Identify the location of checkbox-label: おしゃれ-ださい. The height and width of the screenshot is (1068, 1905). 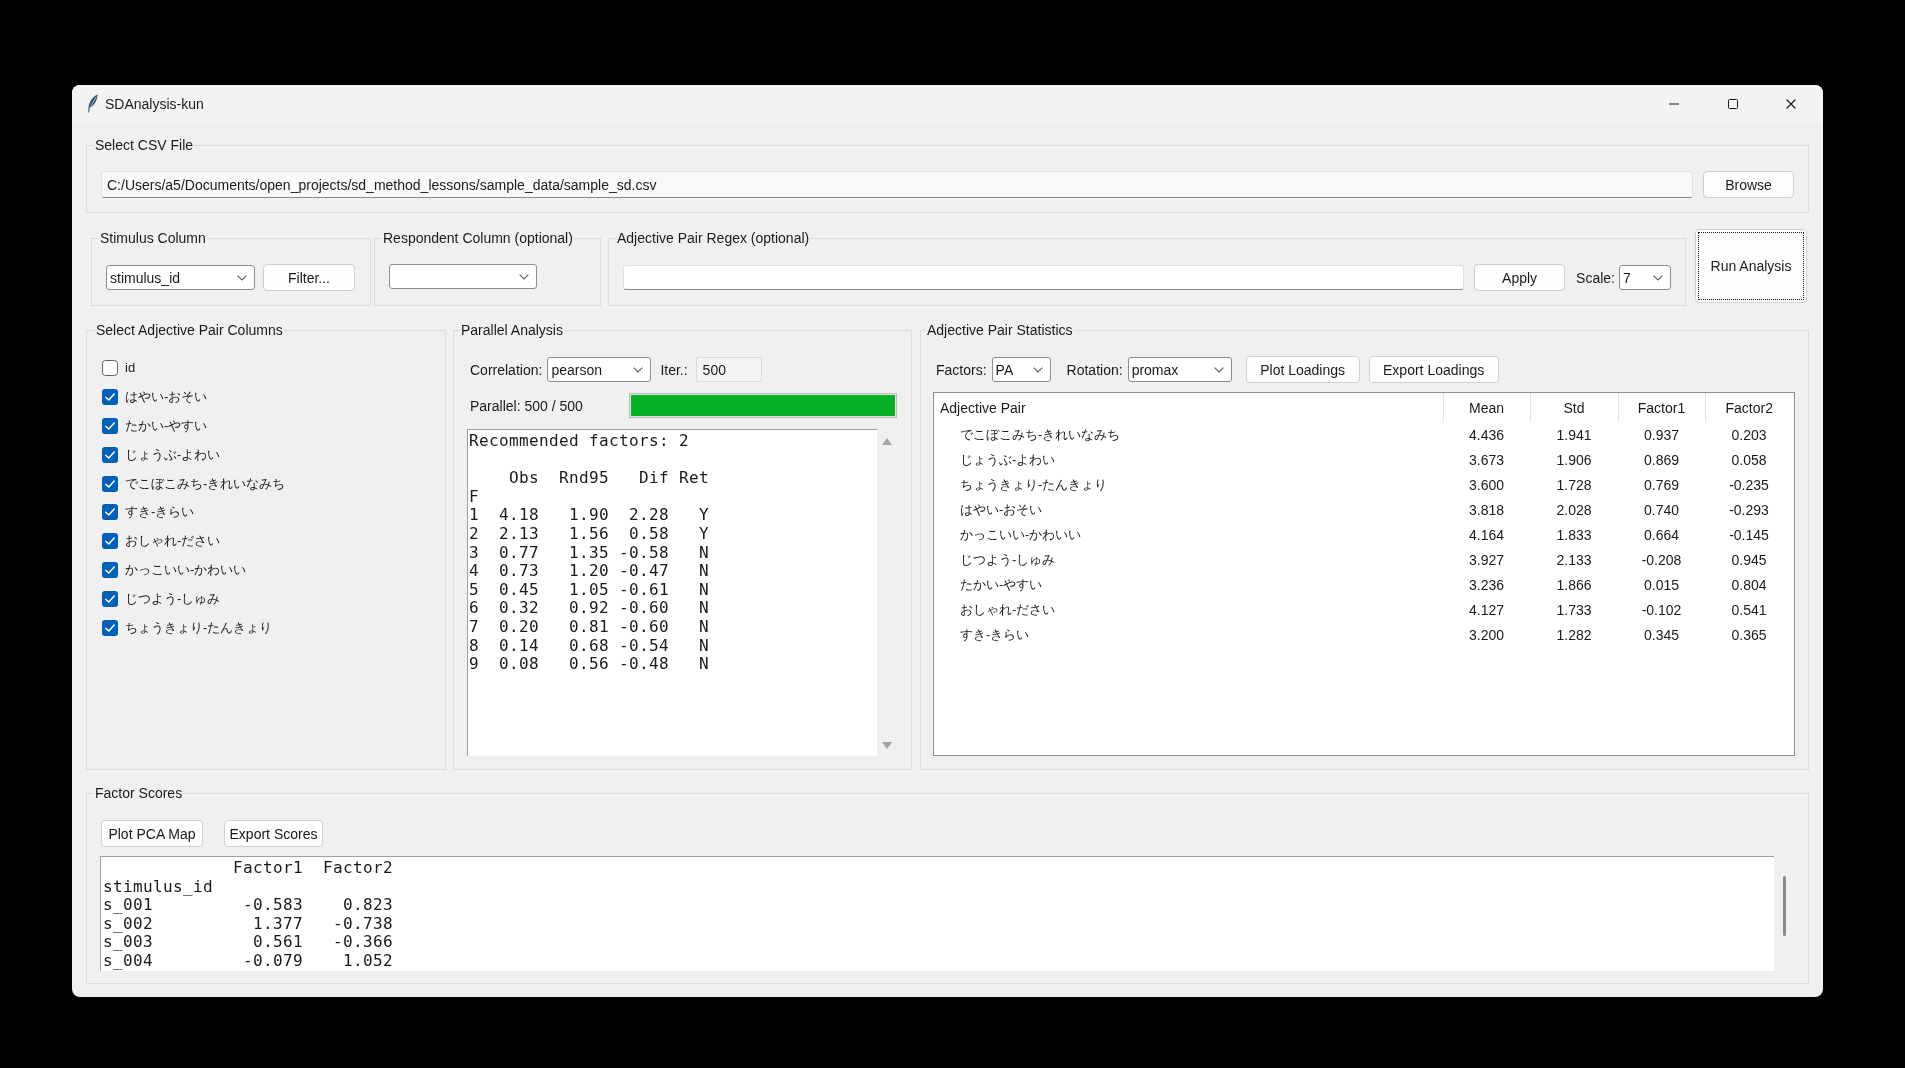
(173, 541).